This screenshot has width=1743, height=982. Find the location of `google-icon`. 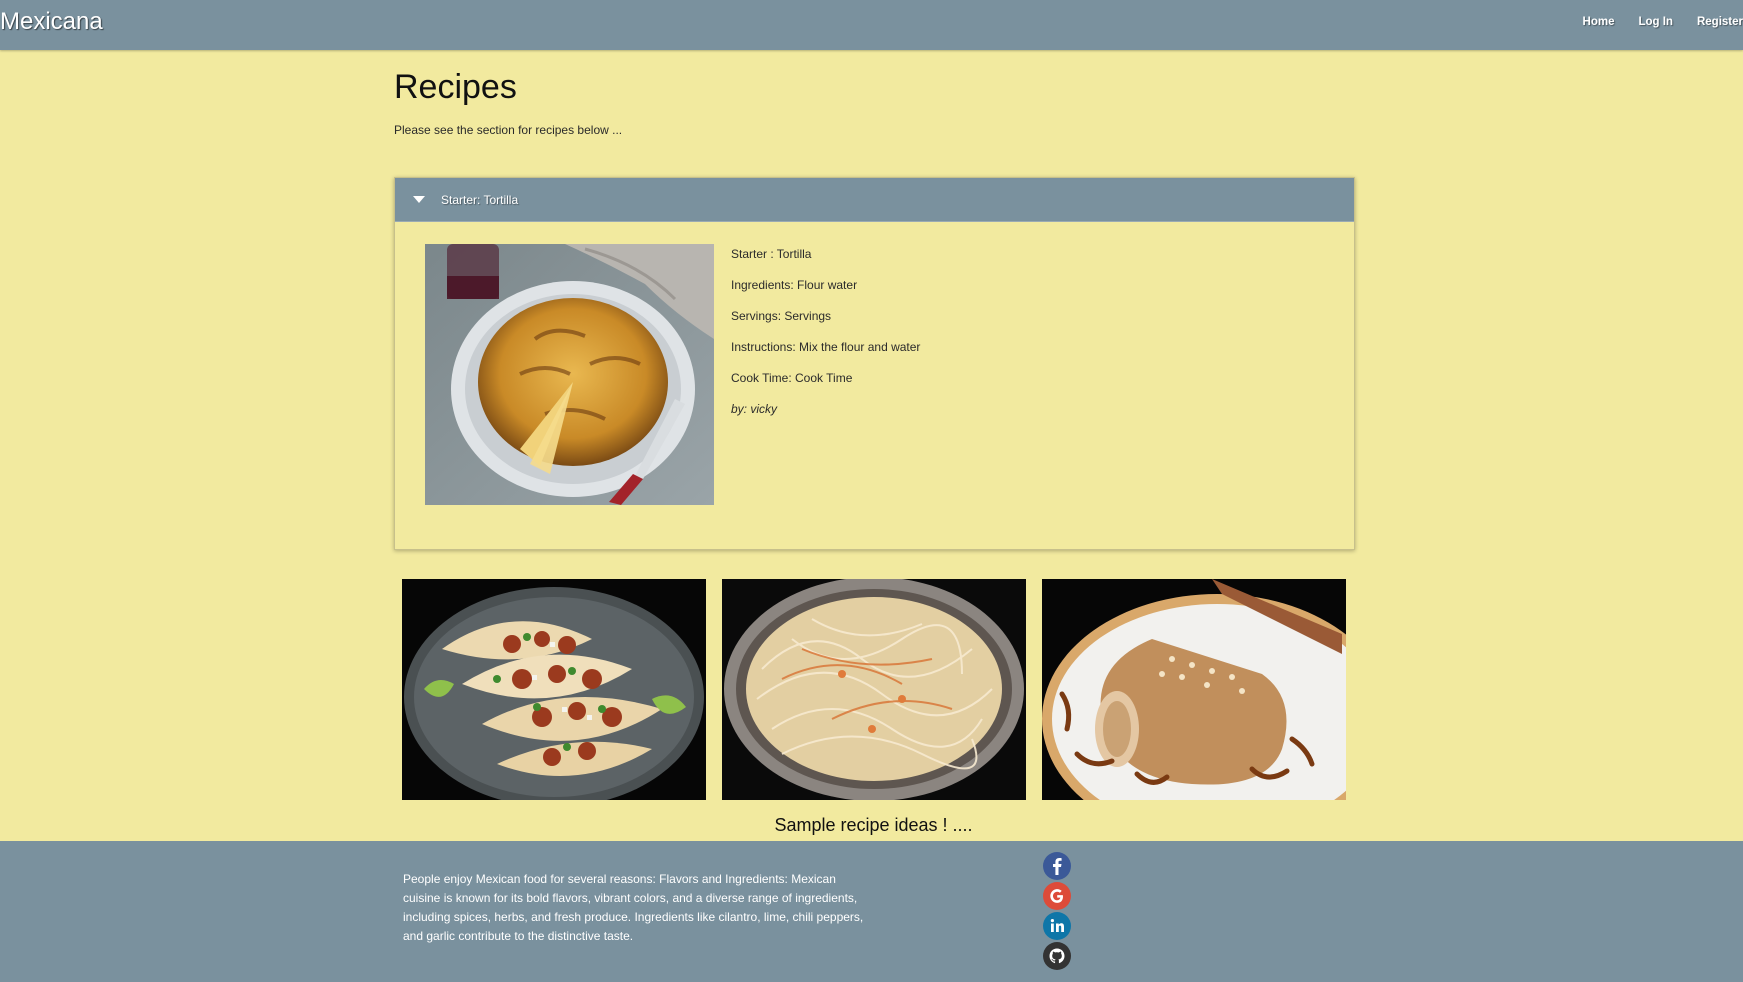

google-icon is located at coordinates (1057, 896).